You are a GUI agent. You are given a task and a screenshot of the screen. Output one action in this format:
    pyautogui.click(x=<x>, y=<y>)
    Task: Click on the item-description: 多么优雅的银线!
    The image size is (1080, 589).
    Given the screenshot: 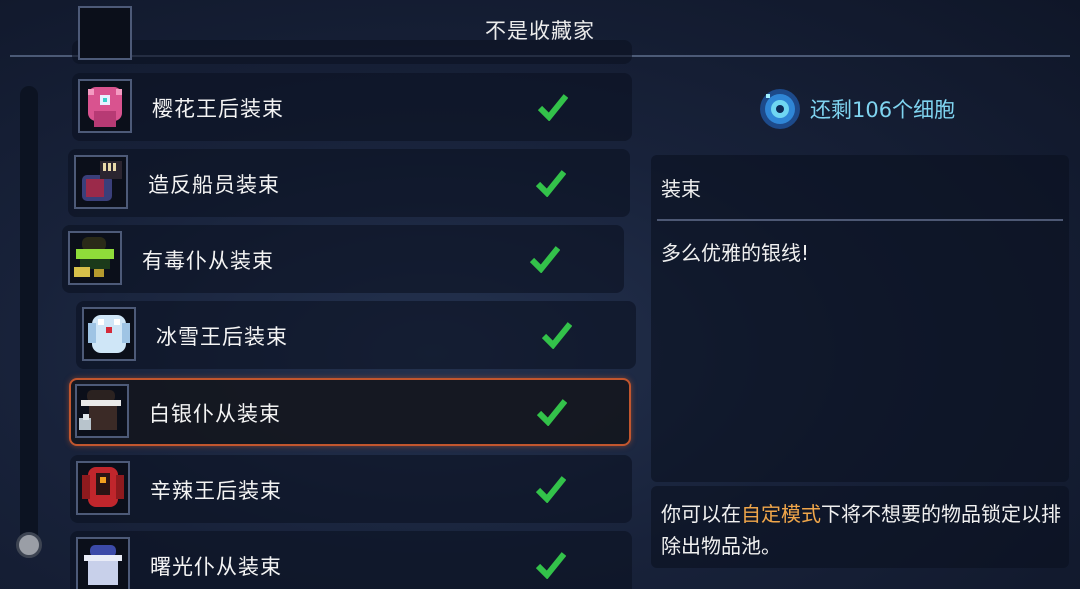 What is the action you would take?
    pyautogui.click(x=735, y=253)
    